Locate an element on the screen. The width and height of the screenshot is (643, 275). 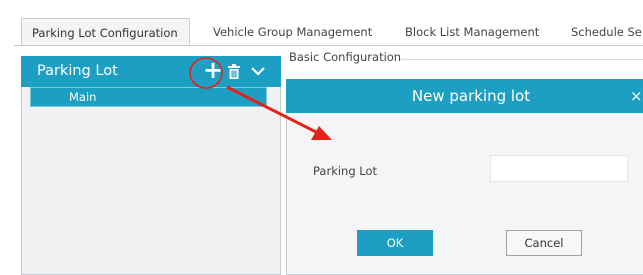
tab-schedule-settings: Schedule Se is located at coordinates (606, 32).